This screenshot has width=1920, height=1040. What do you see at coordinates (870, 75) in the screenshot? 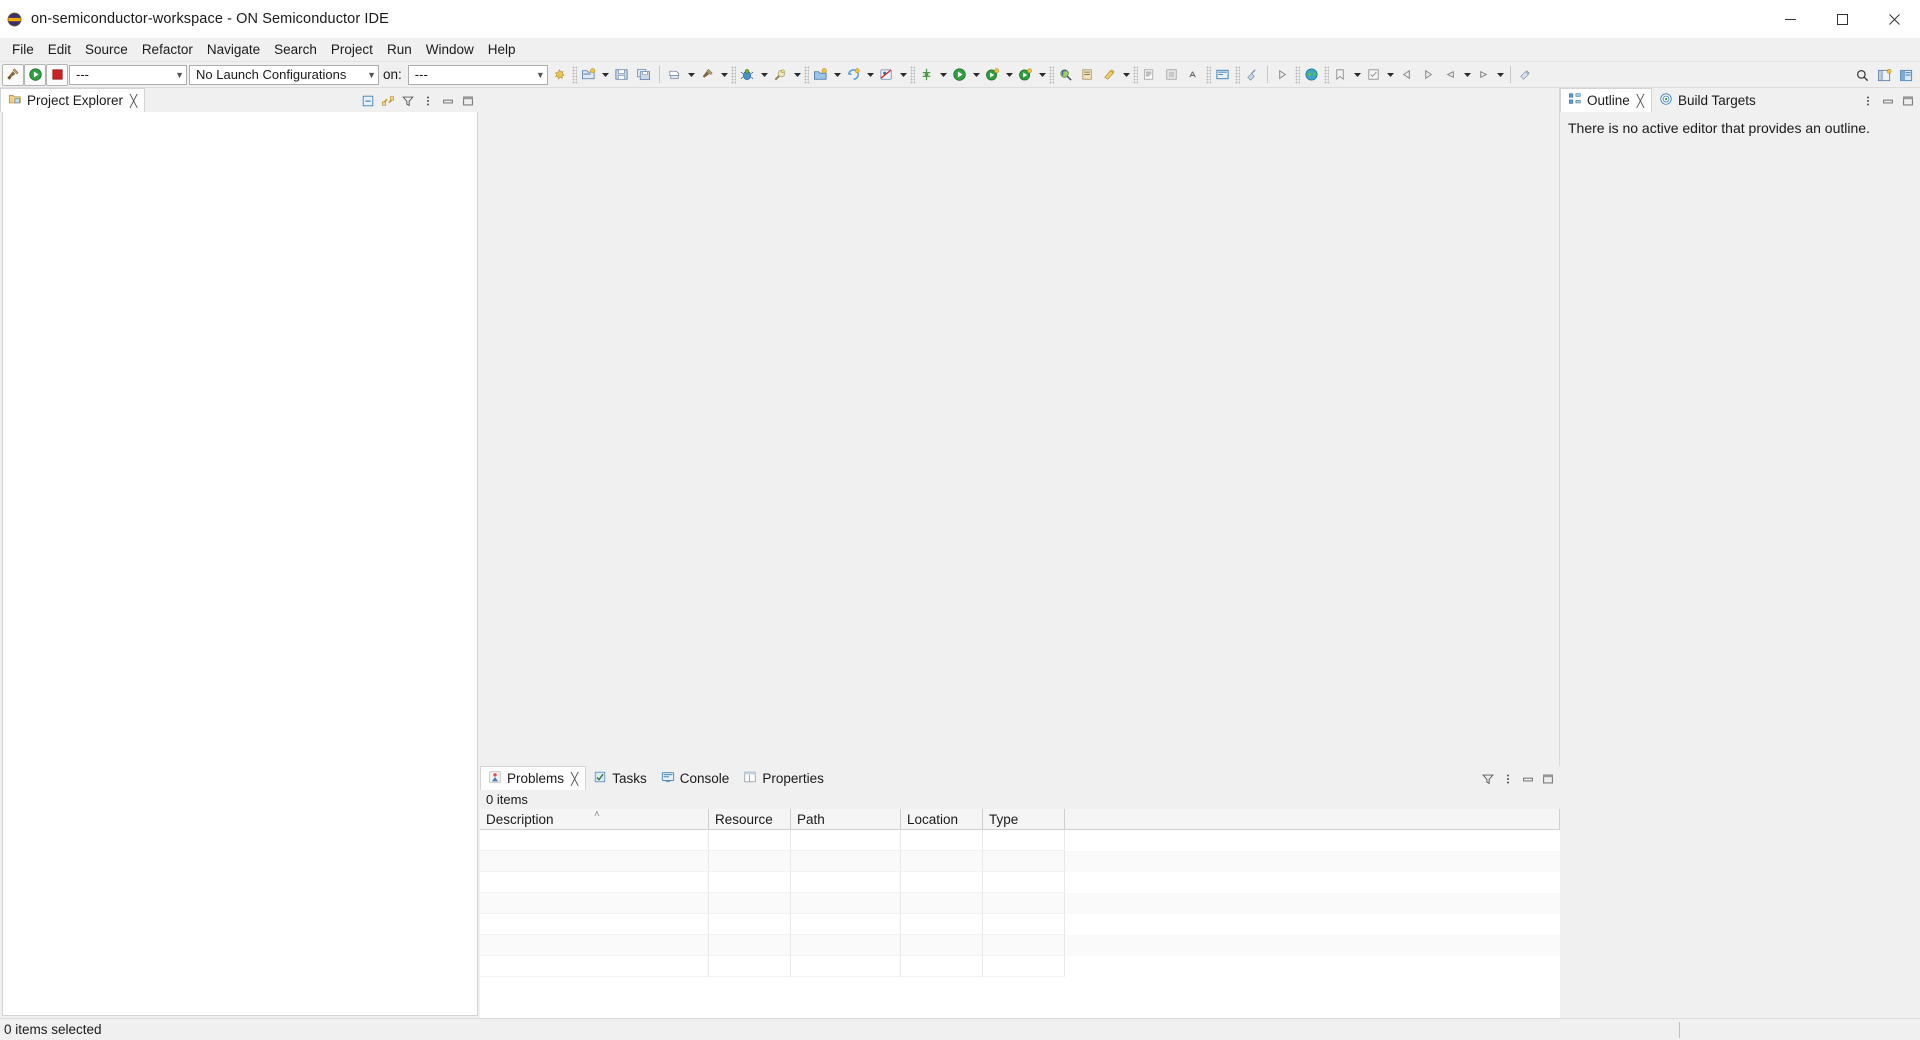
I see `refresh-dropdown` at bounding box center [870, 75].